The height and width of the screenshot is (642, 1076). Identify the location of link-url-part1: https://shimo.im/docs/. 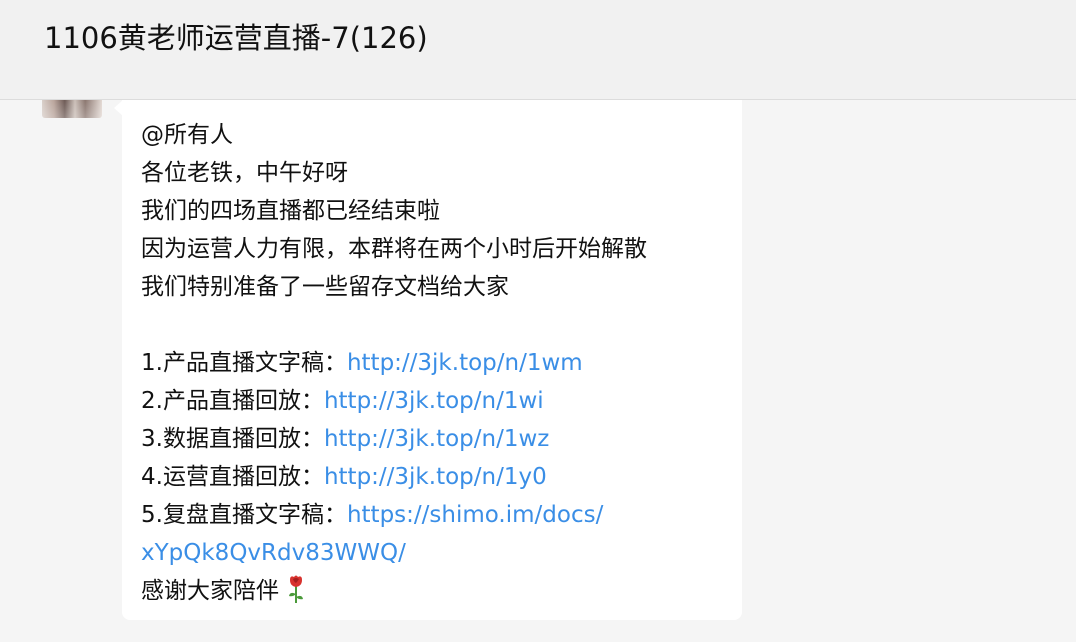
(475, 515).